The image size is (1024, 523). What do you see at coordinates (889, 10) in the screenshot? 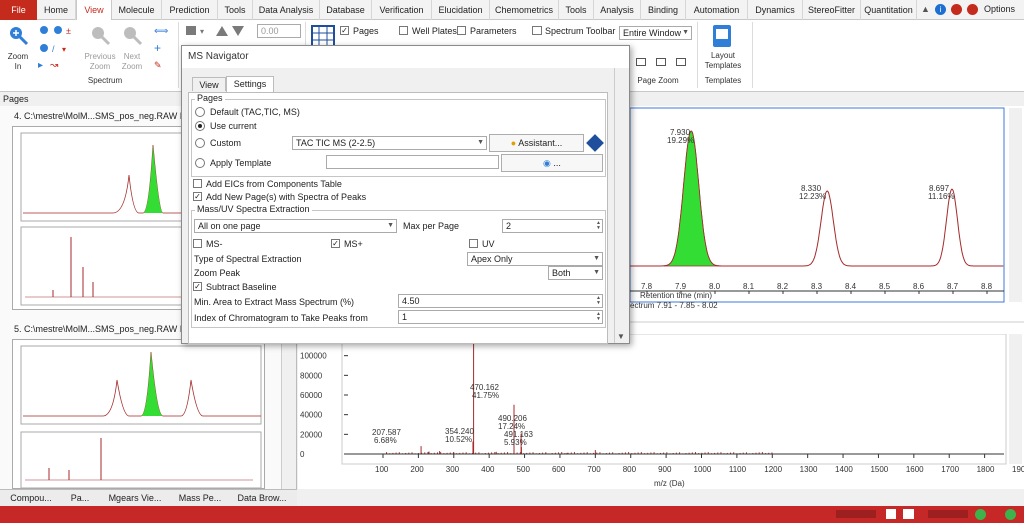
I see `tab-quantitation: Quantitation` at bounding box center [889, 10].